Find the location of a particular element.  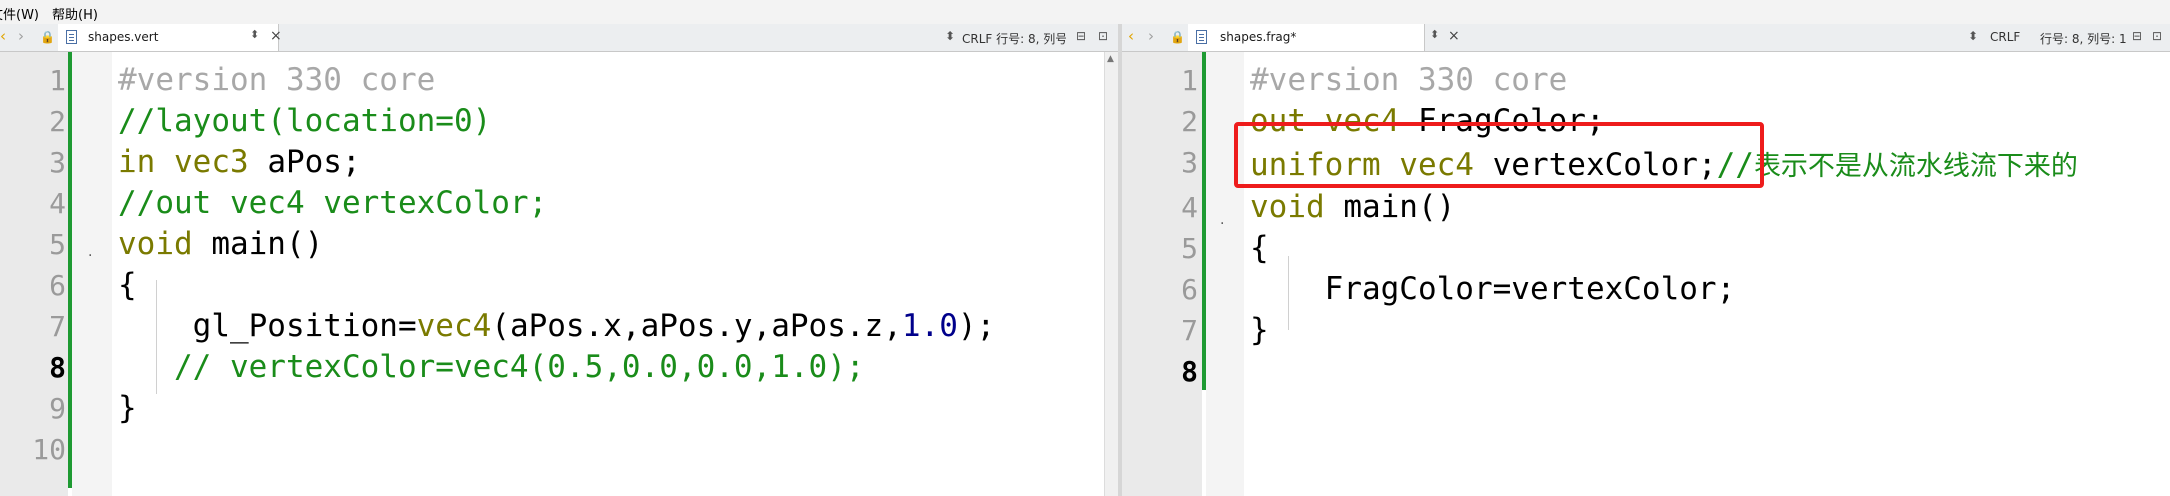

comment-chinese: 表示不是从流水线流下来的 is located at coordinates (1915, 166).